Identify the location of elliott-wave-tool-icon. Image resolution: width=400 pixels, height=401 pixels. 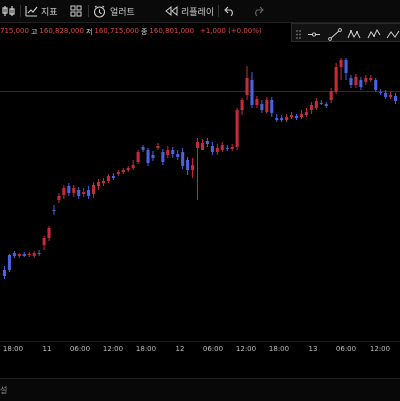
(374, 32).